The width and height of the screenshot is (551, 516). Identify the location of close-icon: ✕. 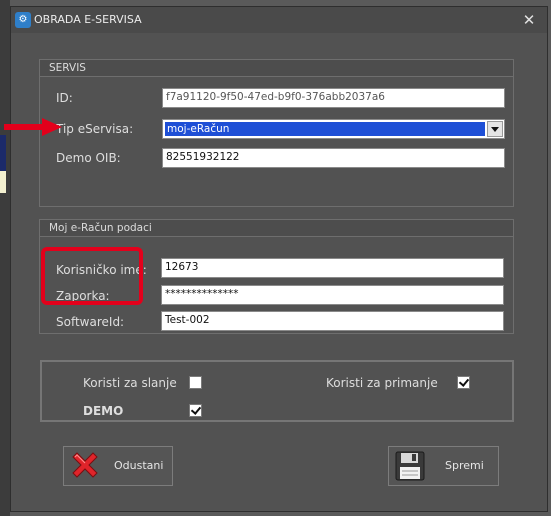
(529, 20).